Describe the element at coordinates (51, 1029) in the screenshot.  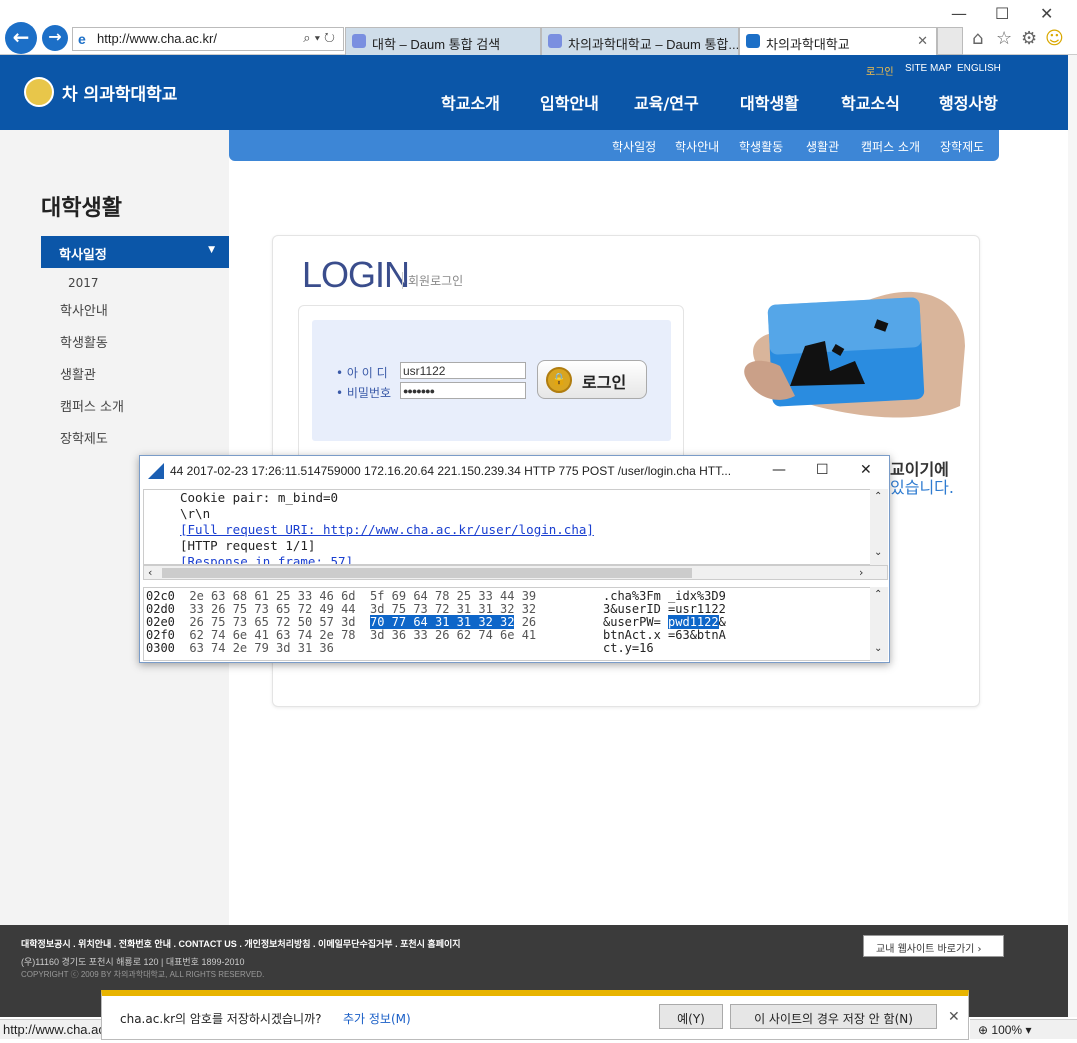
I see `status-bar-url: http://www.cha.ac` at that location.